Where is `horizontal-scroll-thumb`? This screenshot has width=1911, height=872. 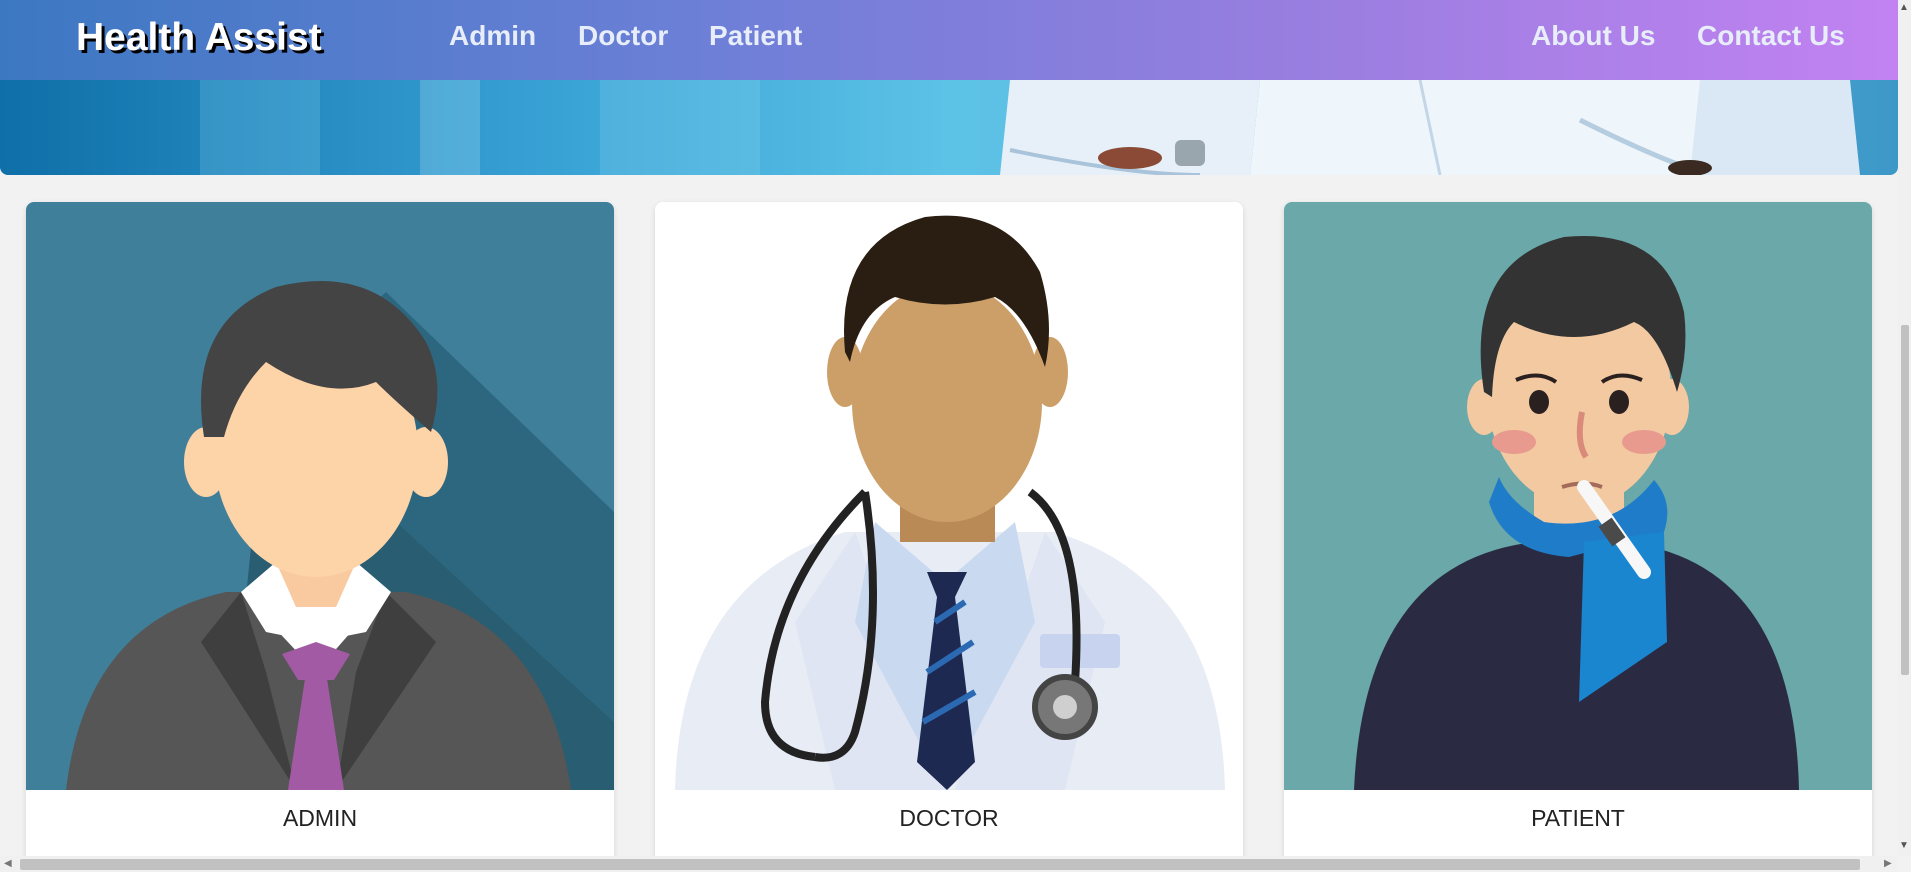 horizontal-scroll-thumb is located at coordinates (940, 864).